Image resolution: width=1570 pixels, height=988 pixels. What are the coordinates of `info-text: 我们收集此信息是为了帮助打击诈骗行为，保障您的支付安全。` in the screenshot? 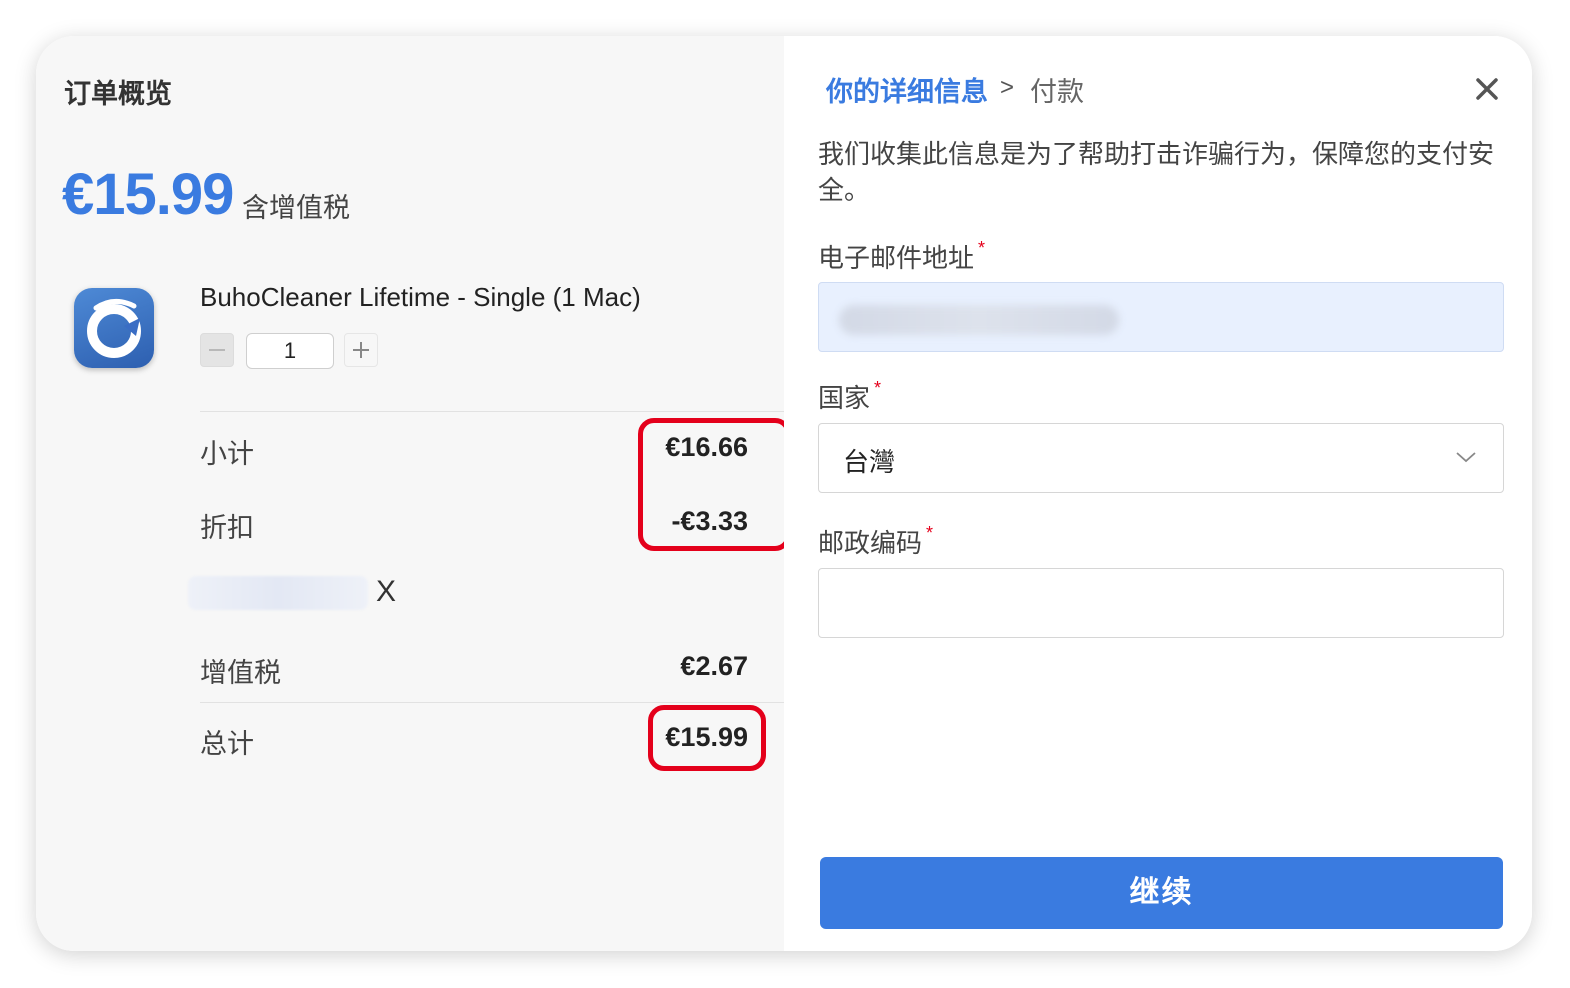 It's located at (1156, 172).